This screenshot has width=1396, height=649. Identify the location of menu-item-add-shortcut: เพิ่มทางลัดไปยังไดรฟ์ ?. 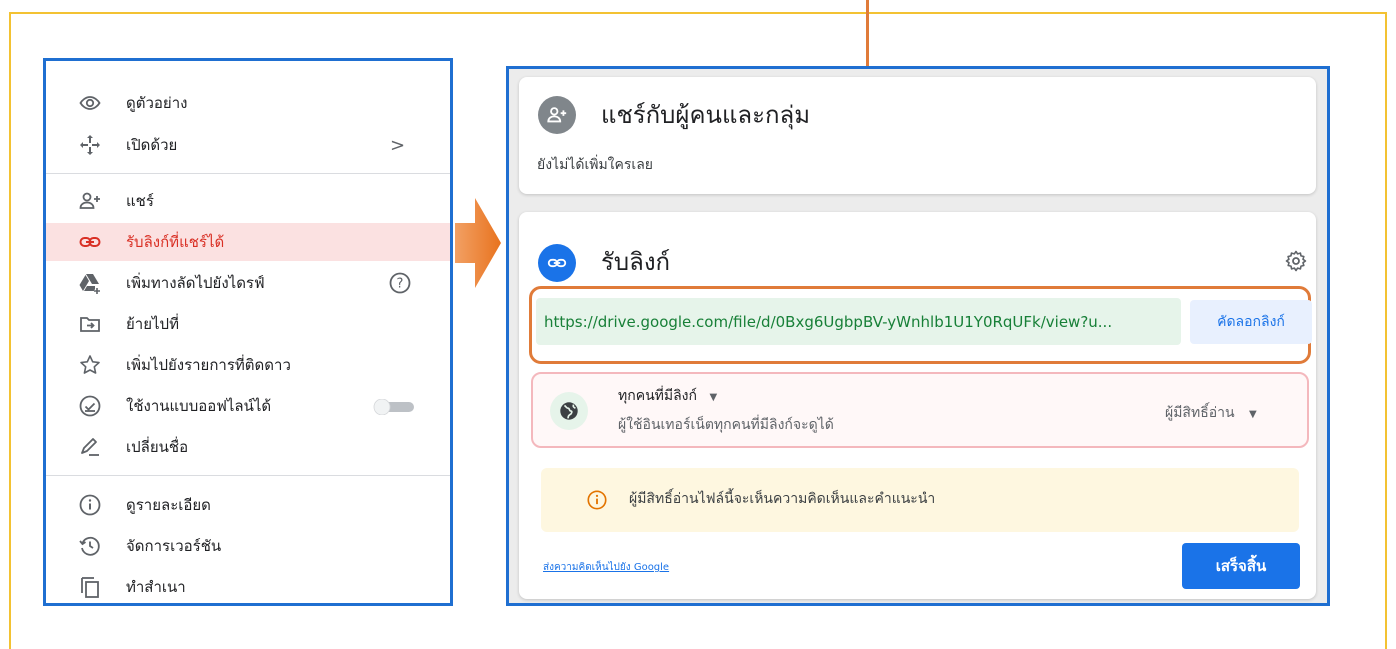
(248, 283).